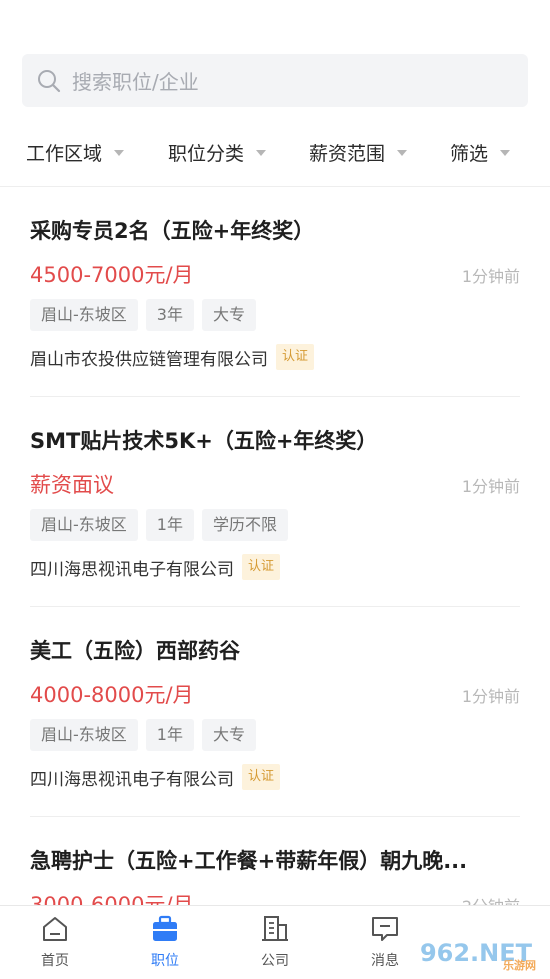  I want to click on job-tags: 眉山-东坡区 3年 大专, so click(143, 315).